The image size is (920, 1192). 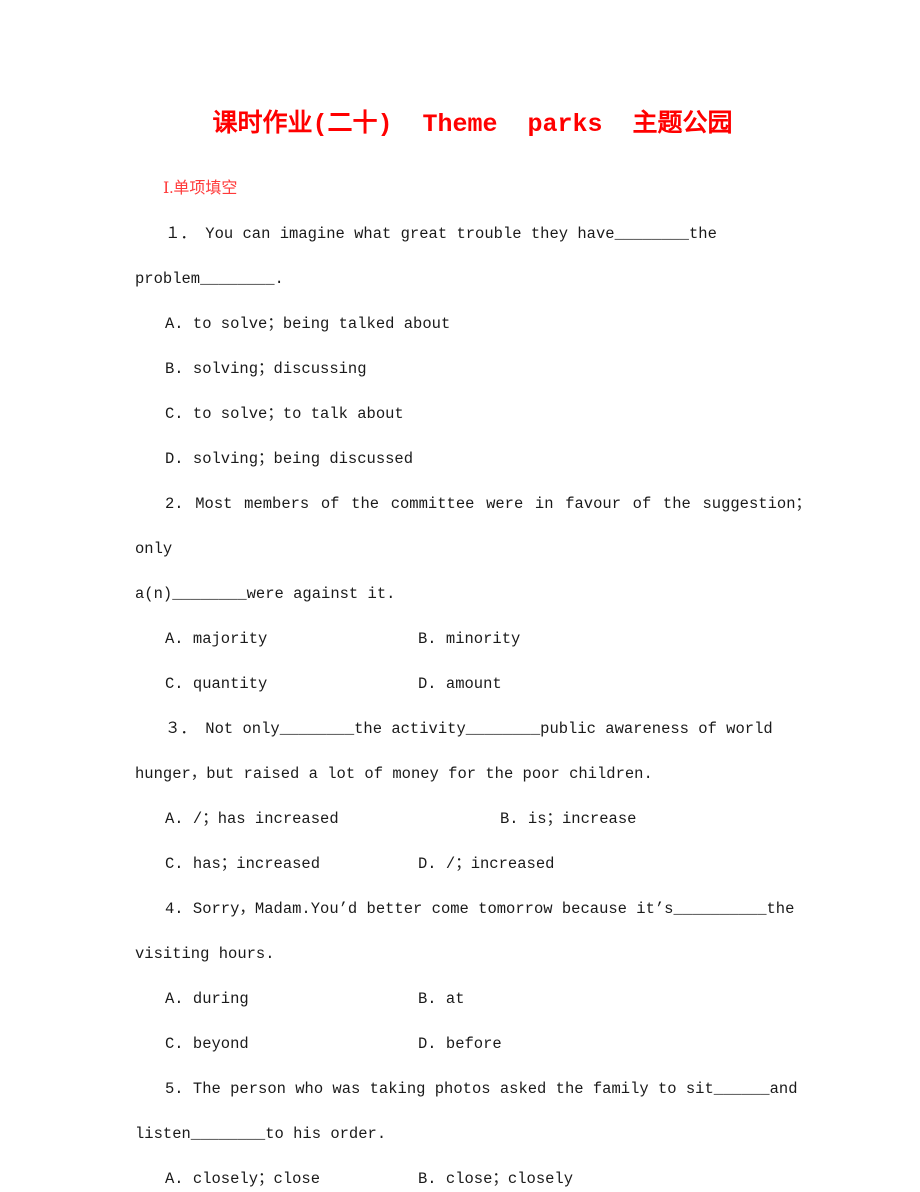 What do you see at coordinates (441, 999) in the screenshot?
I see `question-4-option-b: B. at` at bounding box center [441, 999].